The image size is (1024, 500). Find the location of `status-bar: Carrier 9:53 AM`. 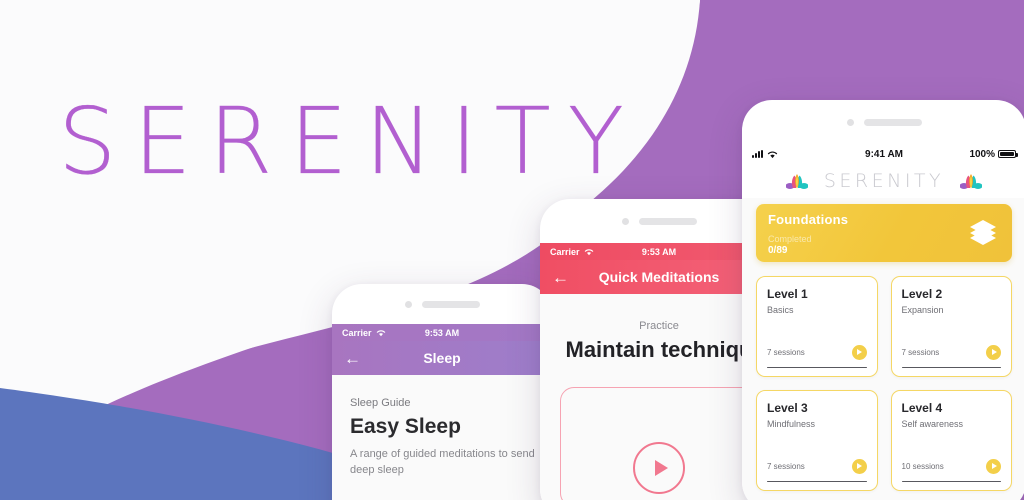

status-bar: Carrier 9:53 AM is located at coordinates (442, 332).